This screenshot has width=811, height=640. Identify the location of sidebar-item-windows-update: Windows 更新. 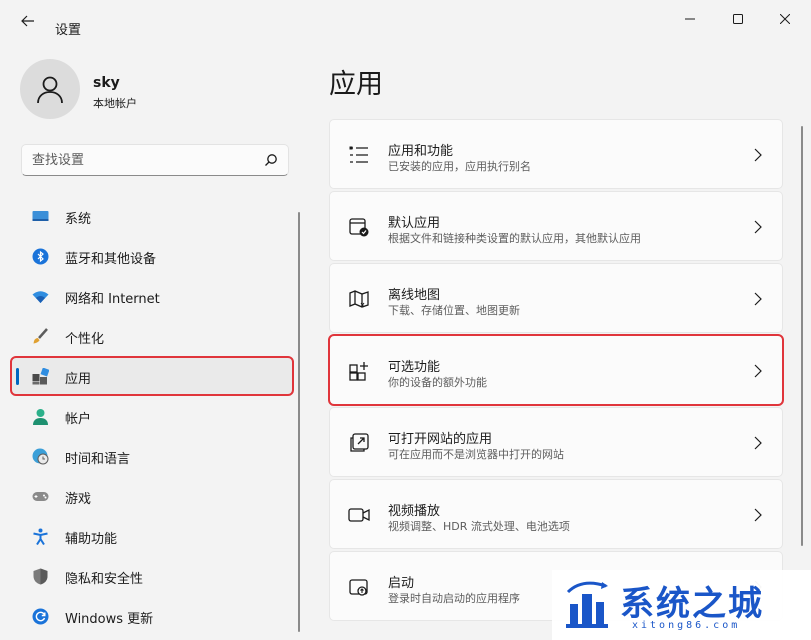
(152, 616).